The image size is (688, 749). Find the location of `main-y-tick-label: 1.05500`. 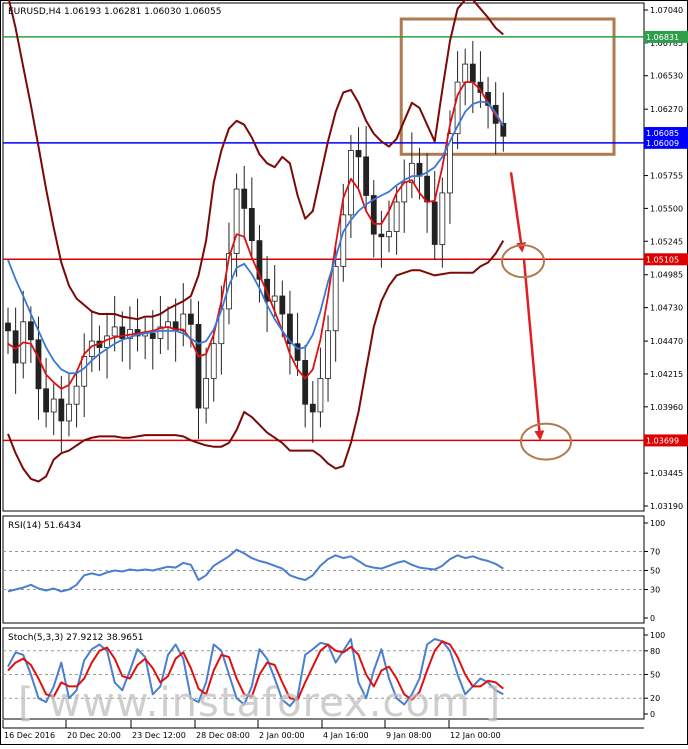

main-y-tick-label: 1.05500 is located at coordinates (666, 208).